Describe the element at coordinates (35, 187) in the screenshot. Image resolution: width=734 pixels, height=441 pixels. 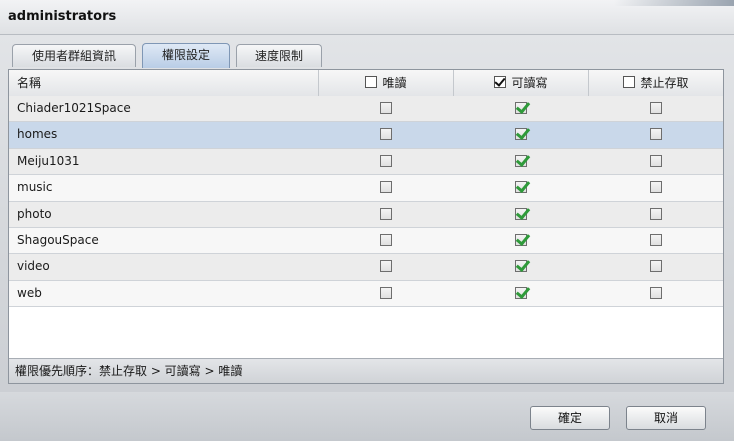
I see `shared-folder-name: music` at that location.